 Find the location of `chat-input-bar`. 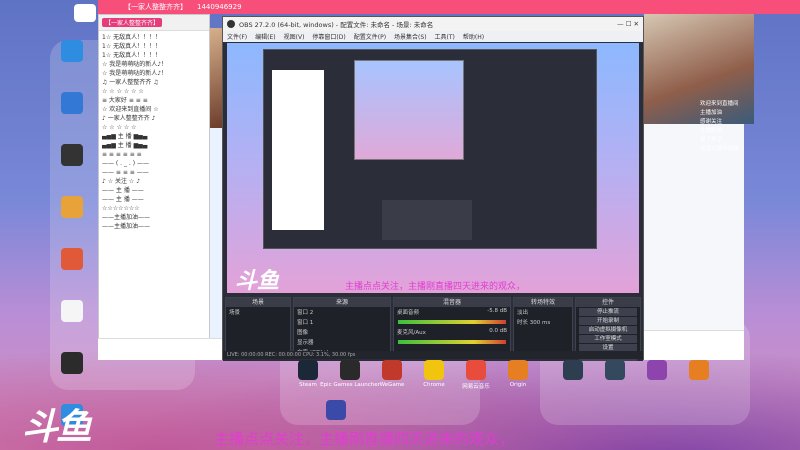

chat-input-bar is located at coordinates (160, 349).